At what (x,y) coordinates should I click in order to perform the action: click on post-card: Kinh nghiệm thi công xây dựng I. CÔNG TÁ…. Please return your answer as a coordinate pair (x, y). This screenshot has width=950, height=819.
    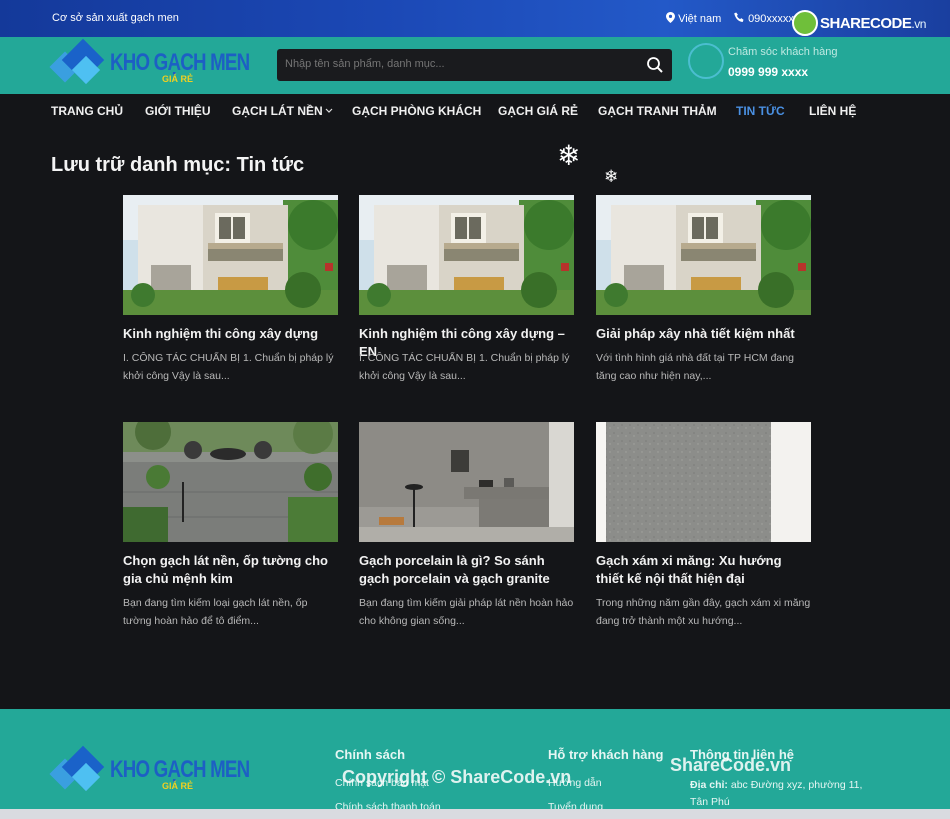
    Looking at the image, I should click on (230, 295).